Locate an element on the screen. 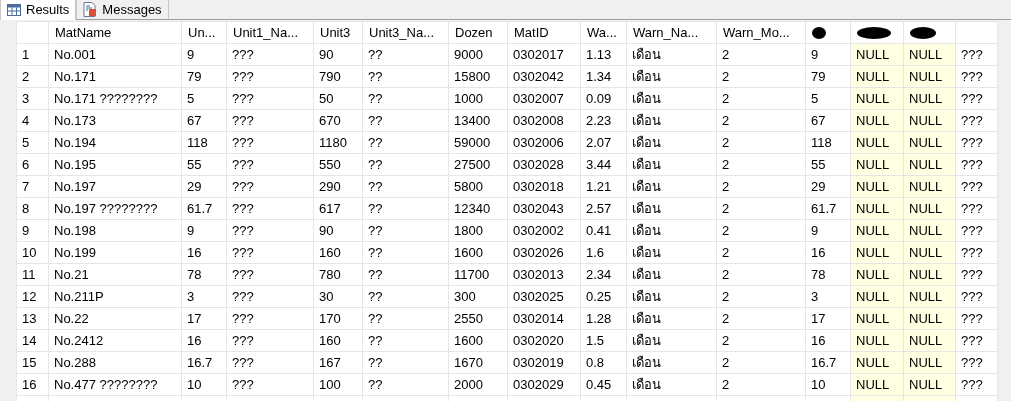 This screenshot has height=401, width=1011. table-cell: 670 is located at coordinates (338, 120).